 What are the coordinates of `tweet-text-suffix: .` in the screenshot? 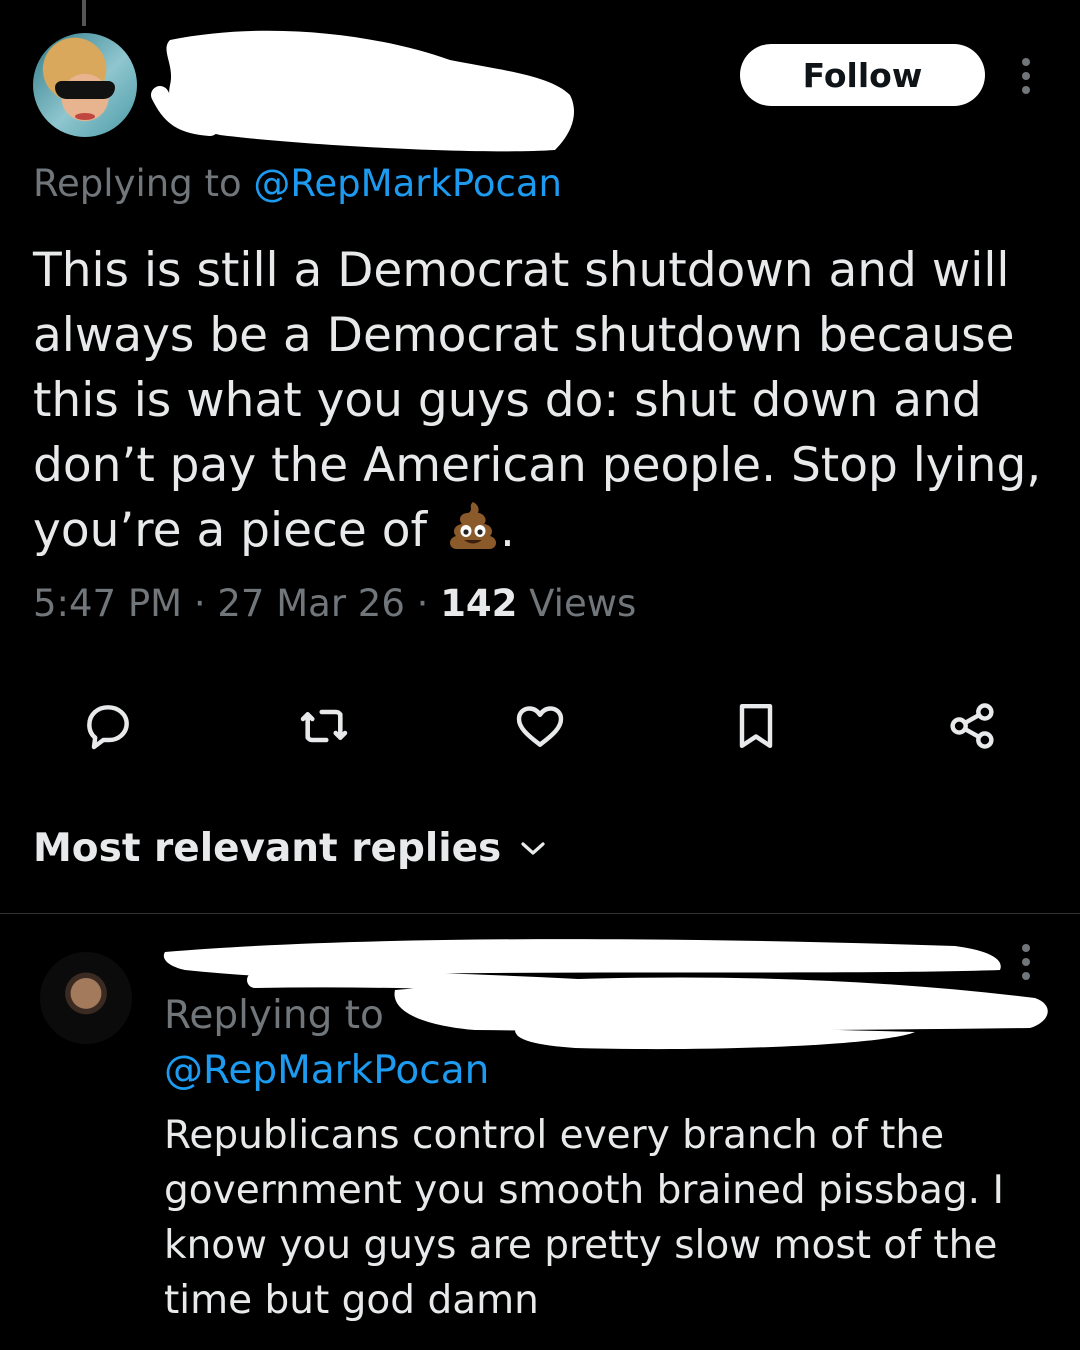 It's located at (507, 530).